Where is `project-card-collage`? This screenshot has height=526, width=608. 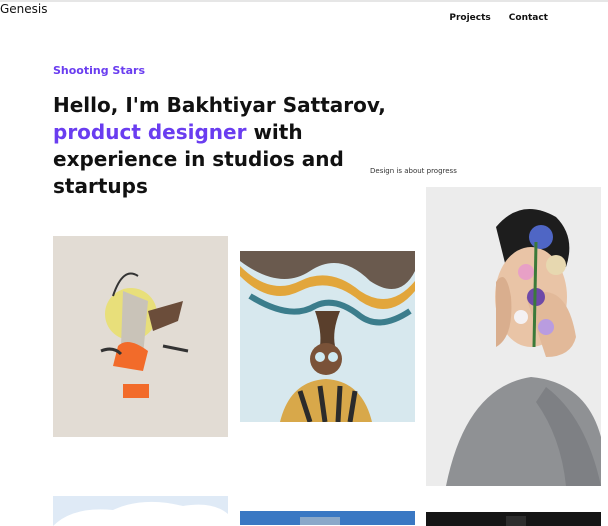
project-card-collage is located at coordinates (140, 336).